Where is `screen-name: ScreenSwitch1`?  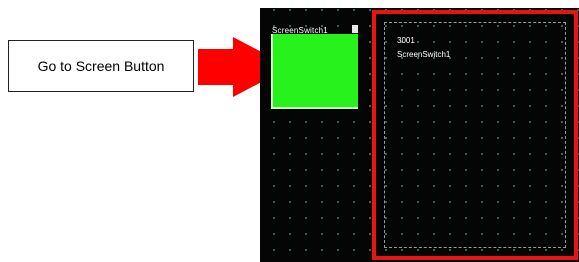
screen-name: ScreenSwitch1 is located at coordinates (424, 54).